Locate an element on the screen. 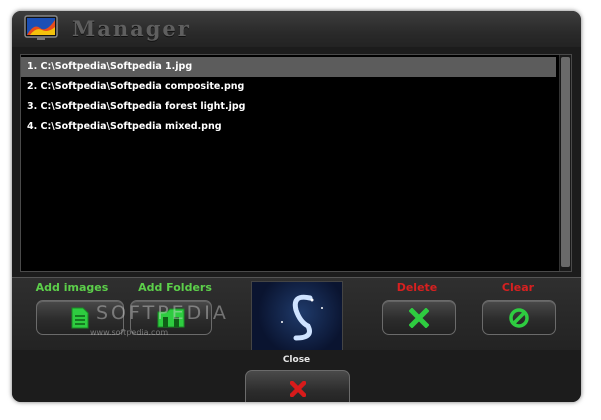 The image size is (601, 420). delete-button is located at coordinates (419, 317).